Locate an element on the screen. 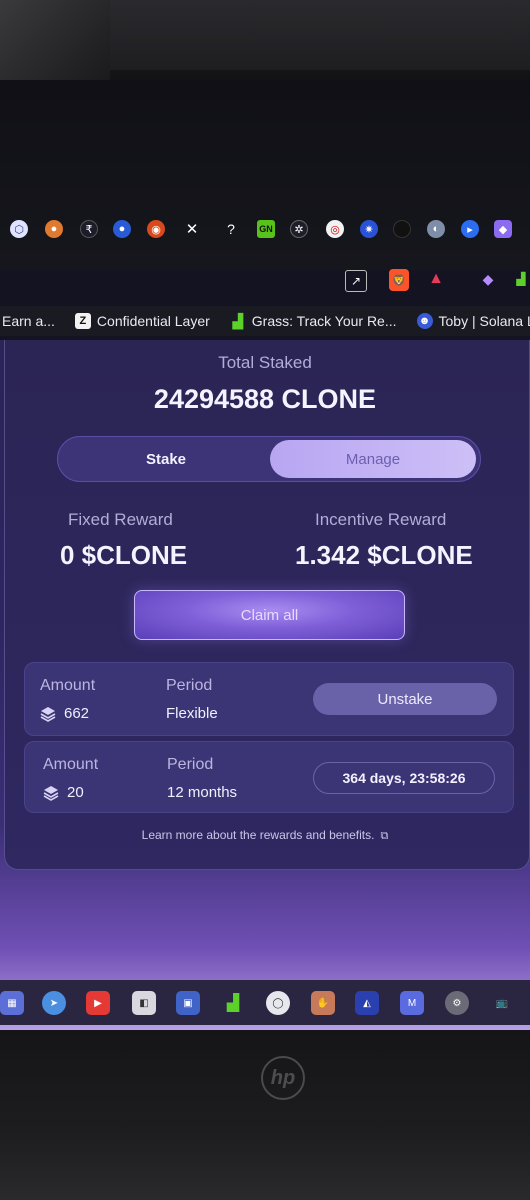 Image resolution: width=530 pixels, height=1200 pixels. globe-app-icon: ◯ is located at coordinates (278, 1003).